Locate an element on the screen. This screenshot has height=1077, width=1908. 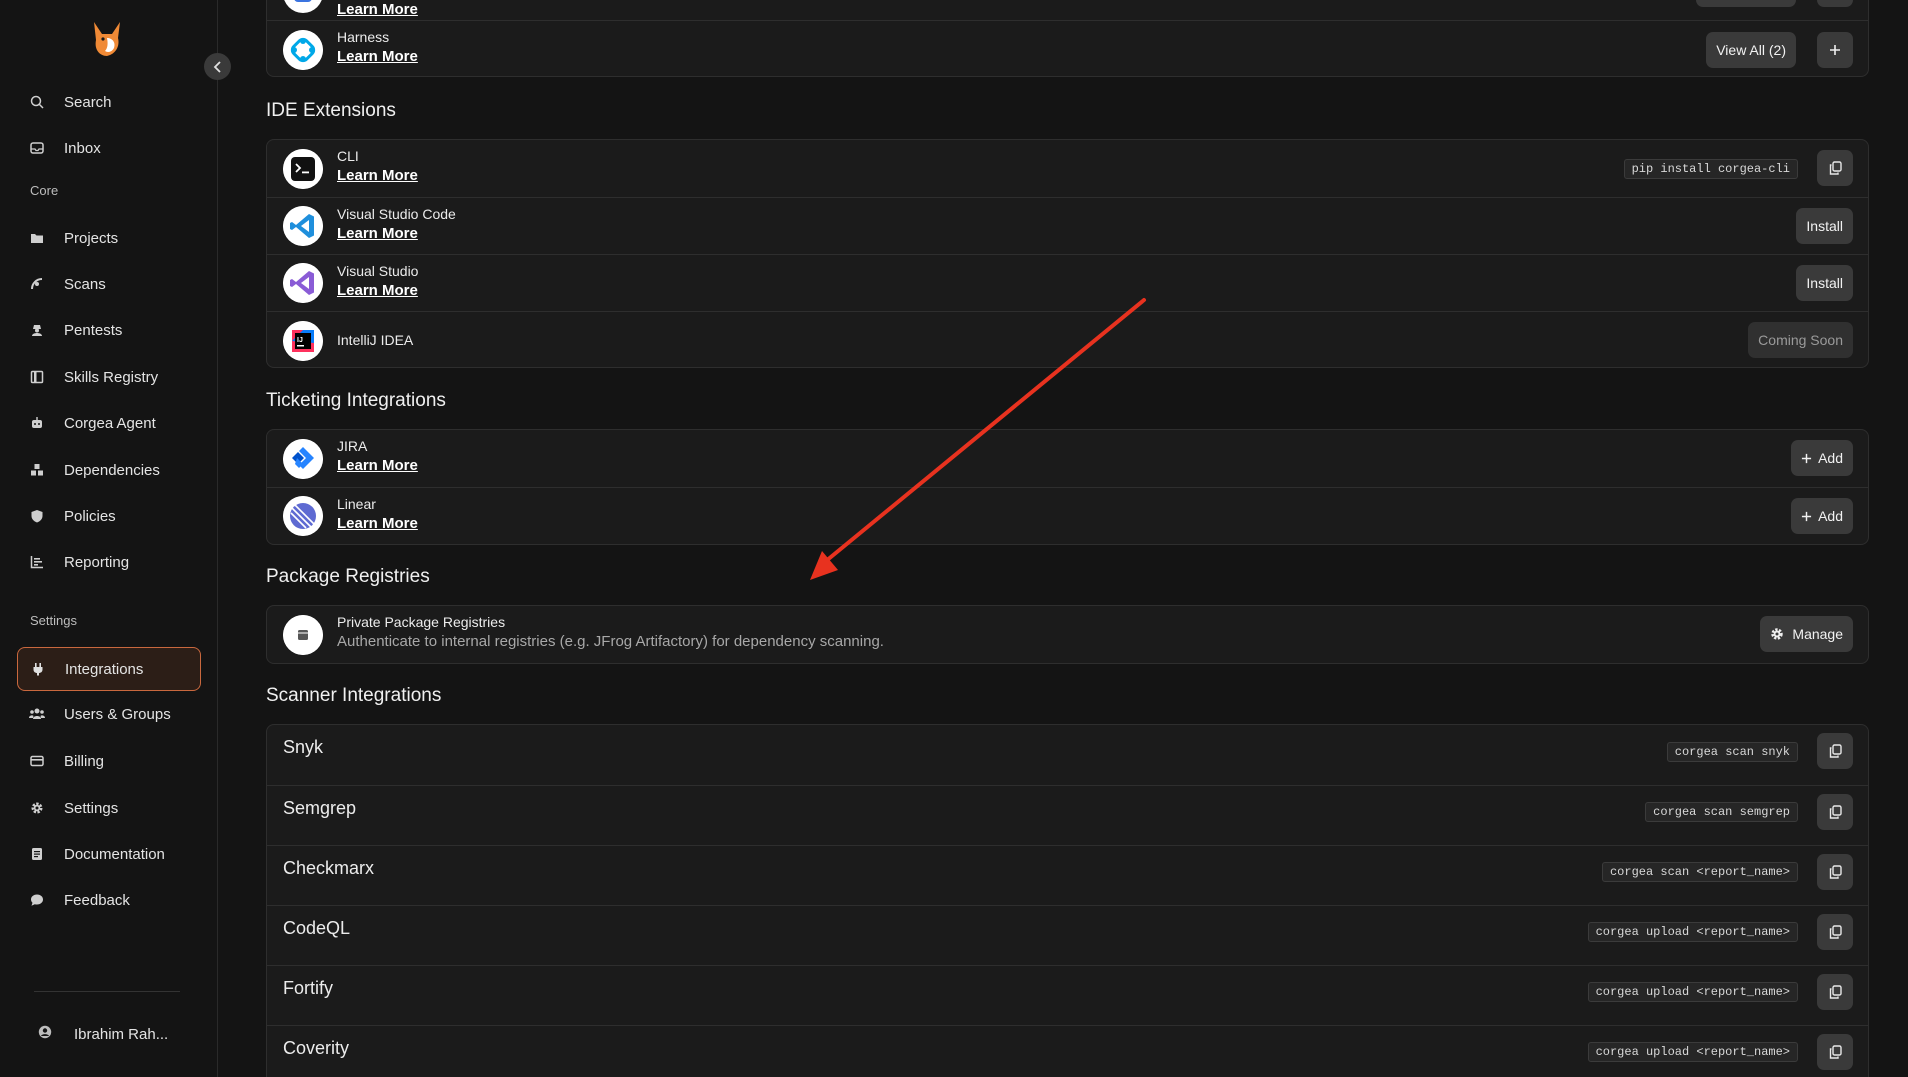
sidebar-item-settings: Settings is located at coordinates (109, 808).